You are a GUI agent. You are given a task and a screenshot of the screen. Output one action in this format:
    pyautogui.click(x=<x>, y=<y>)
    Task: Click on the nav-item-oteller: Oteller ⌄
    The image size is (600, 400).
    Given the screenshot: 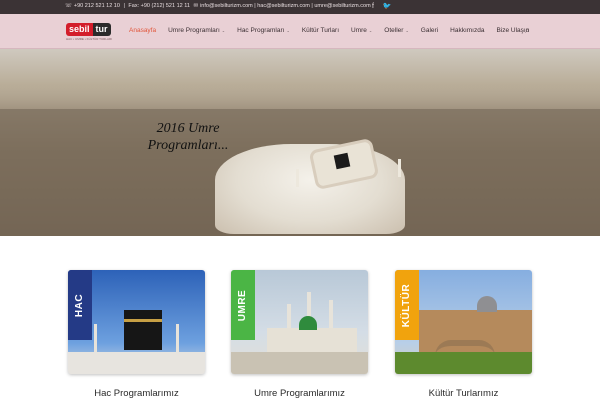 What is the action you would take?
    pyautogui.click(x=396, y=30)
    